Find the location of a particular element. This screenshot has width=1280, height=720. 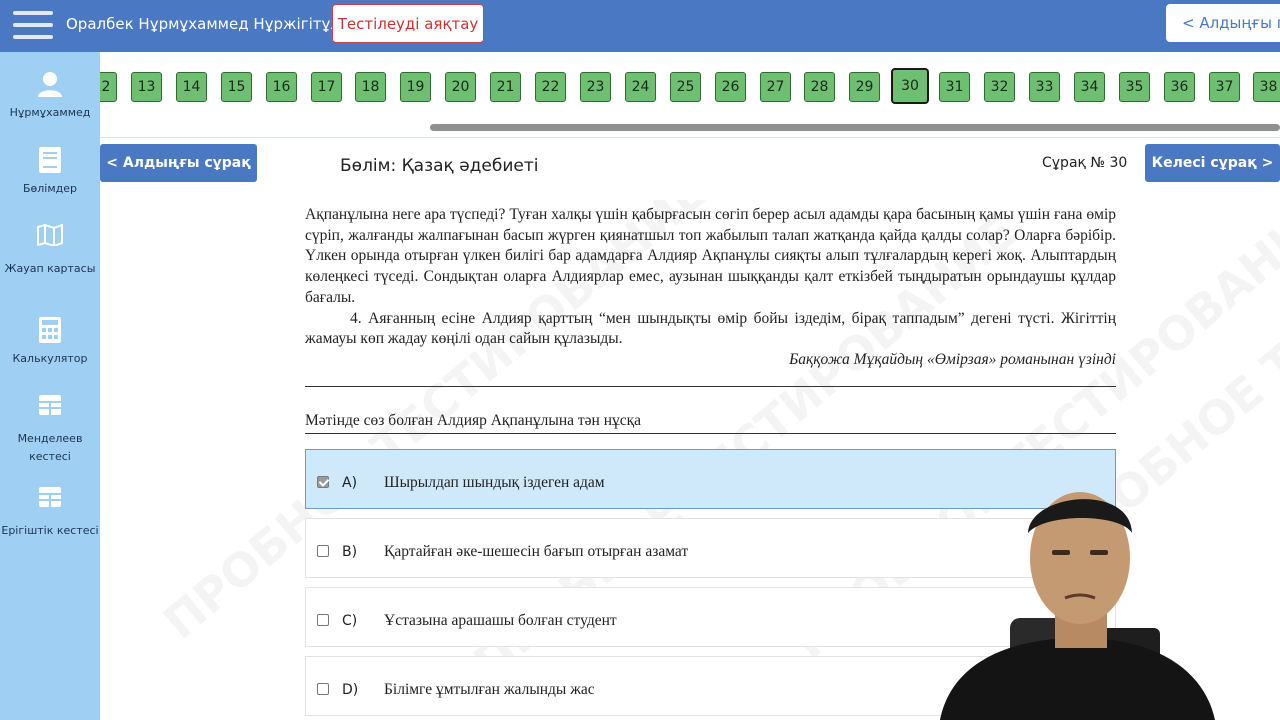

option-letter: B) is located at coordinates (350, 552).